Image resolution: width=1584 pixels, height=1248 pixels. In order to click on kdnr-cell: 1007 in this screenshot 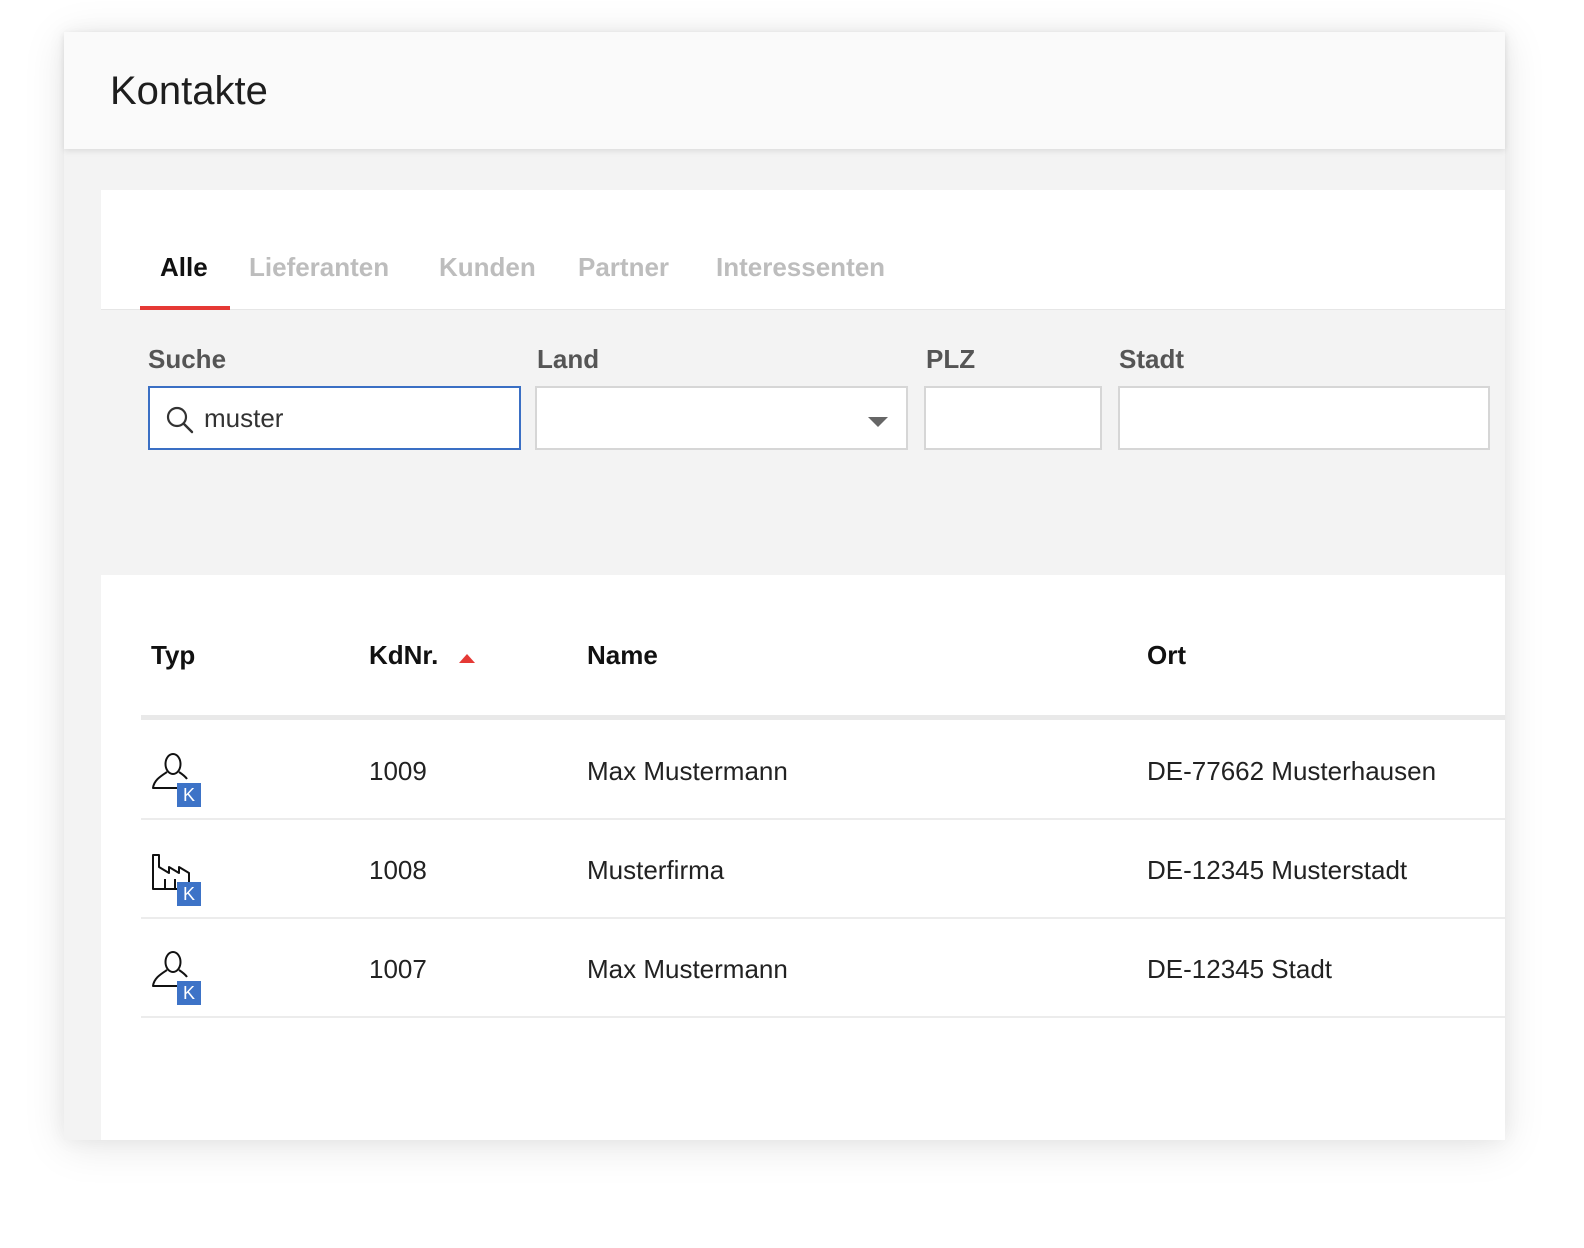, I will do `click(398, 969)`.